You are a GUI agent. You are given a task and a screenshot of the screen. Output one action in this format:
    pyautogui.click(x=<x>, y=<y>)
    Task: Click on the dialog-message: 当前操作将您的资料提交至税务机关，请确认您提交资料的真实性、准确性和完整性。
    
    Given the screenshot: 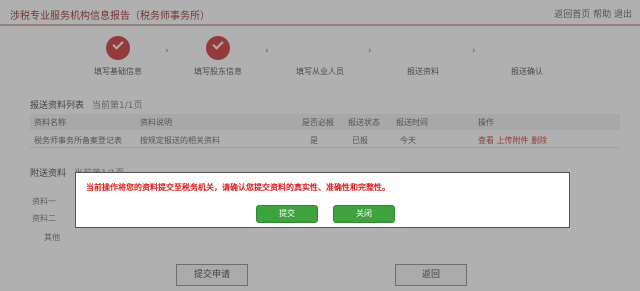 What is the action you would take?
    pyautogui.click(x=238, y=187)
    